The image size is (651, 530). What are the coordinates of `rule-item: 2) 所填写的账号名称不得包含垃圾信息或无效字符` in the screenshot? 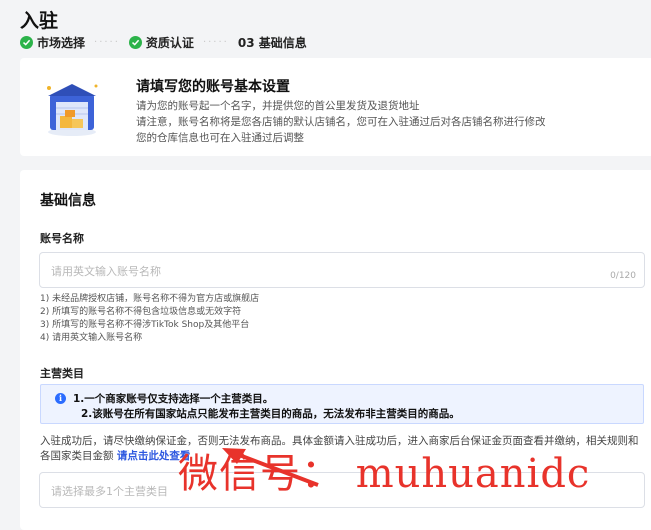 It's located at (141, 312).